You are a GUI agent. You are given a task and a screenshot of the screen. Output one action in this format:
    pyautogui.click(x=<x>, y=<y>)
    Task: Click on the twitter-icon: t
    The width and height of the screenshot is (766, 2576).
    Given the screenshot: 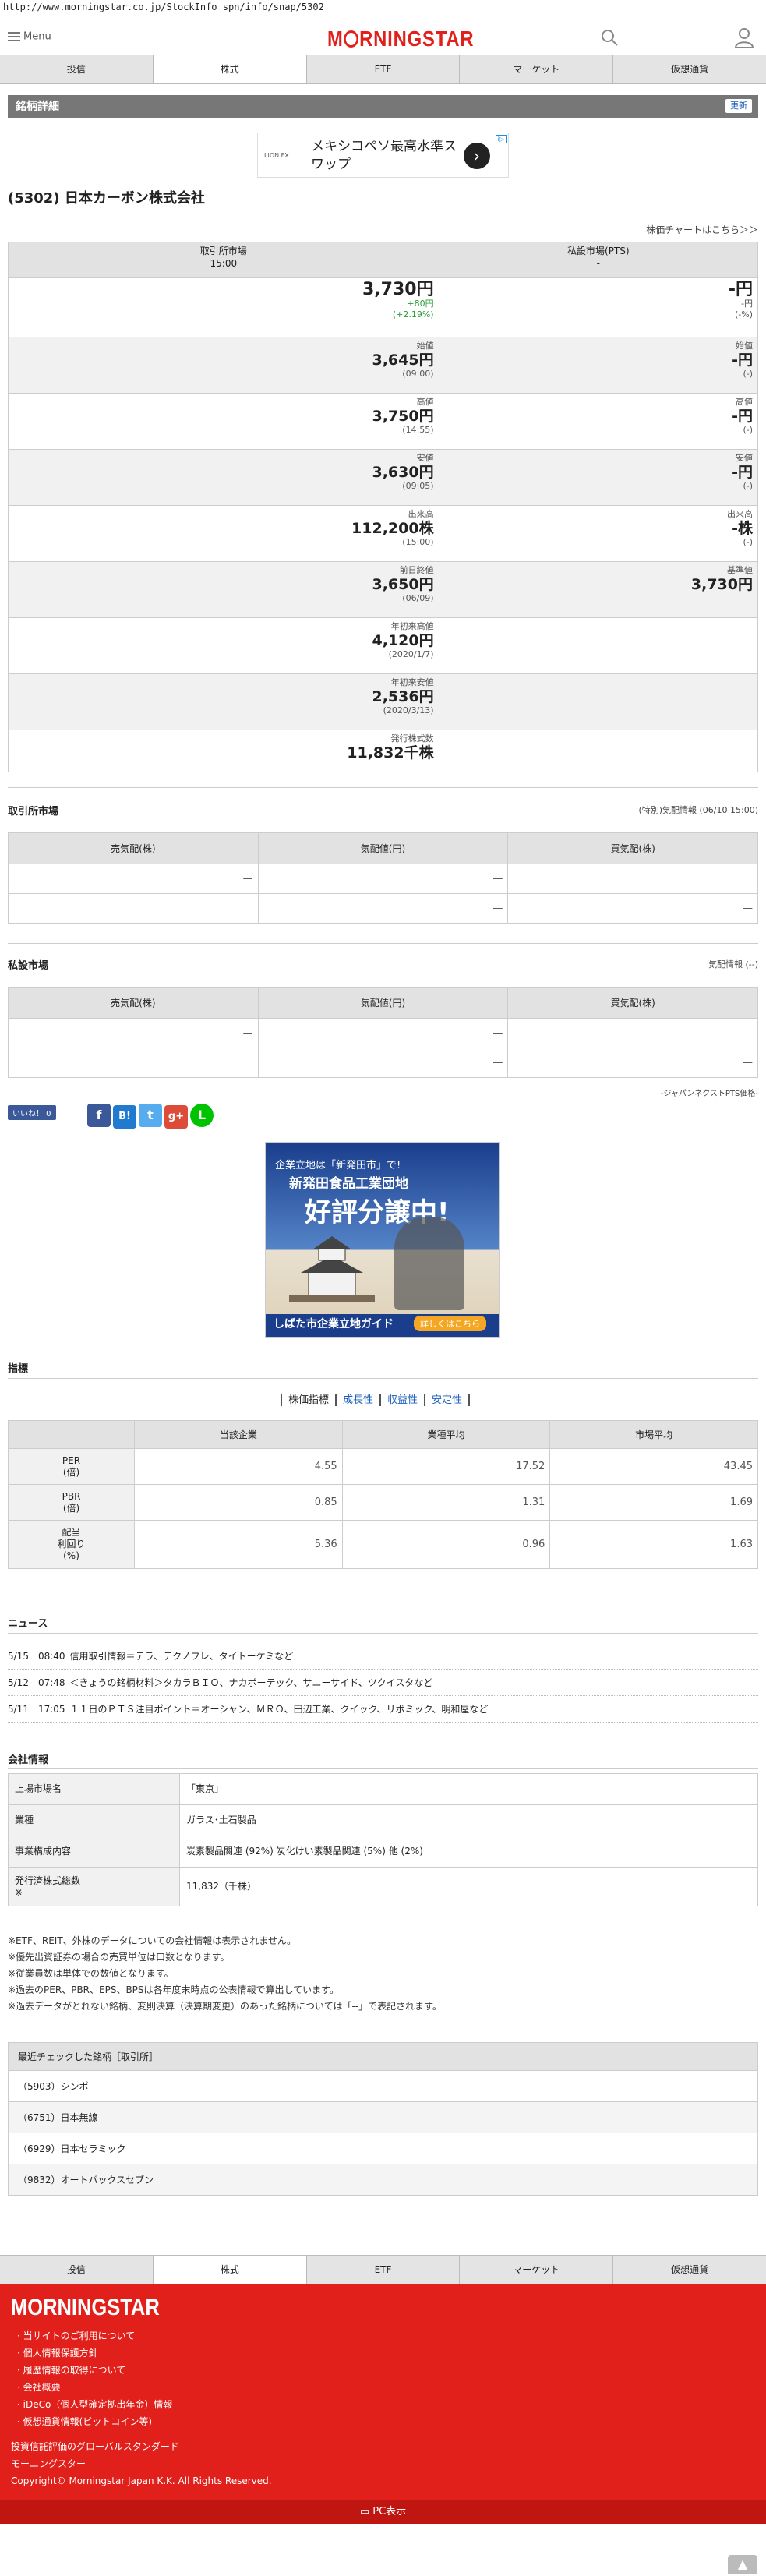 What is the action you would take?
    pyautogui.click(x=150, y=1115)
    